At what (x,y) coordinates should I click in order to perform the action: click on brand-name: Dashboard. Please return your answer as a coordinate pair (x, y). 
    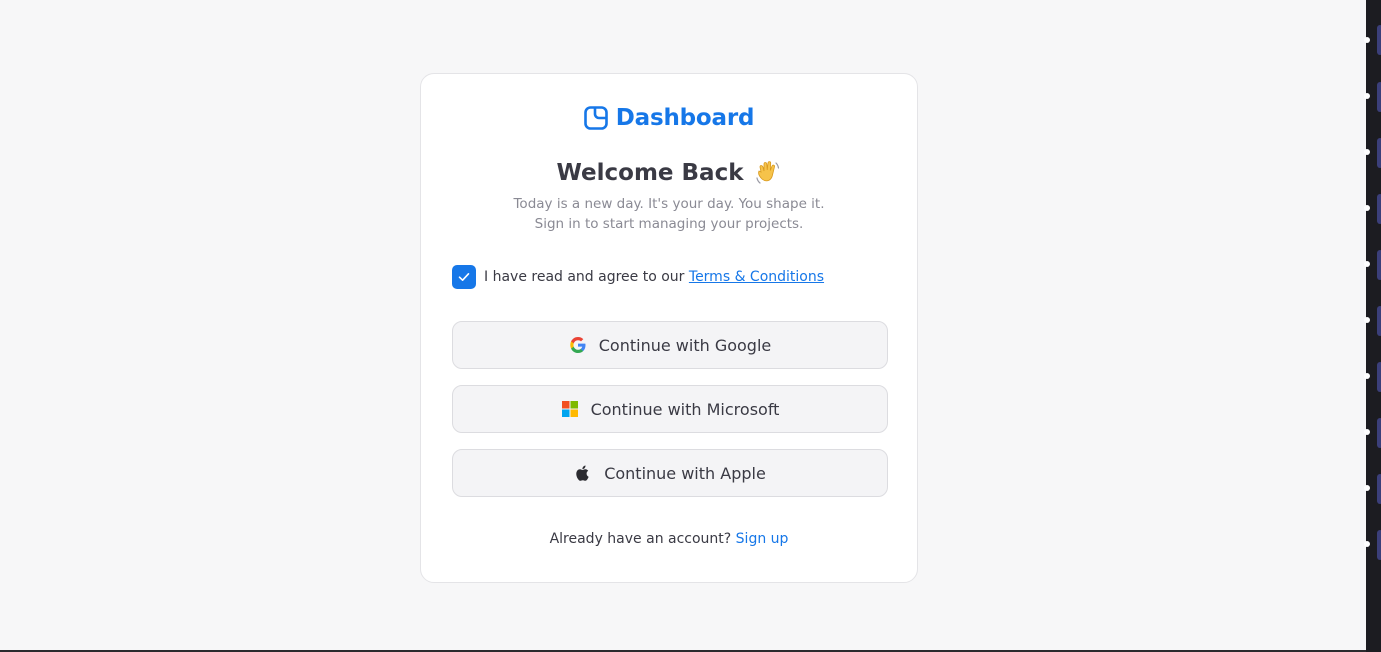
    Looking at the image, I should click on (685, 118).